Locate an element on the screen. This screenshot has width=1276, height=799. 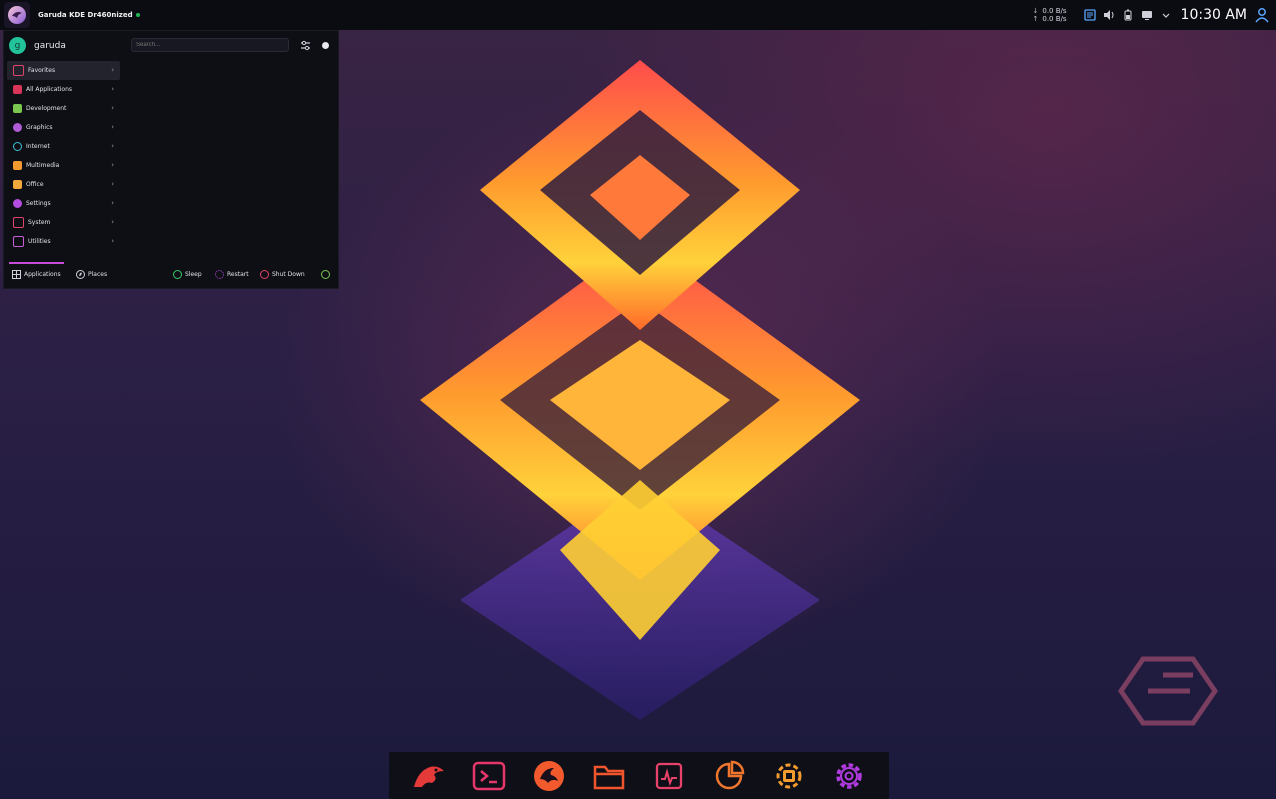
office-icon is located at coordinates (17, 184).